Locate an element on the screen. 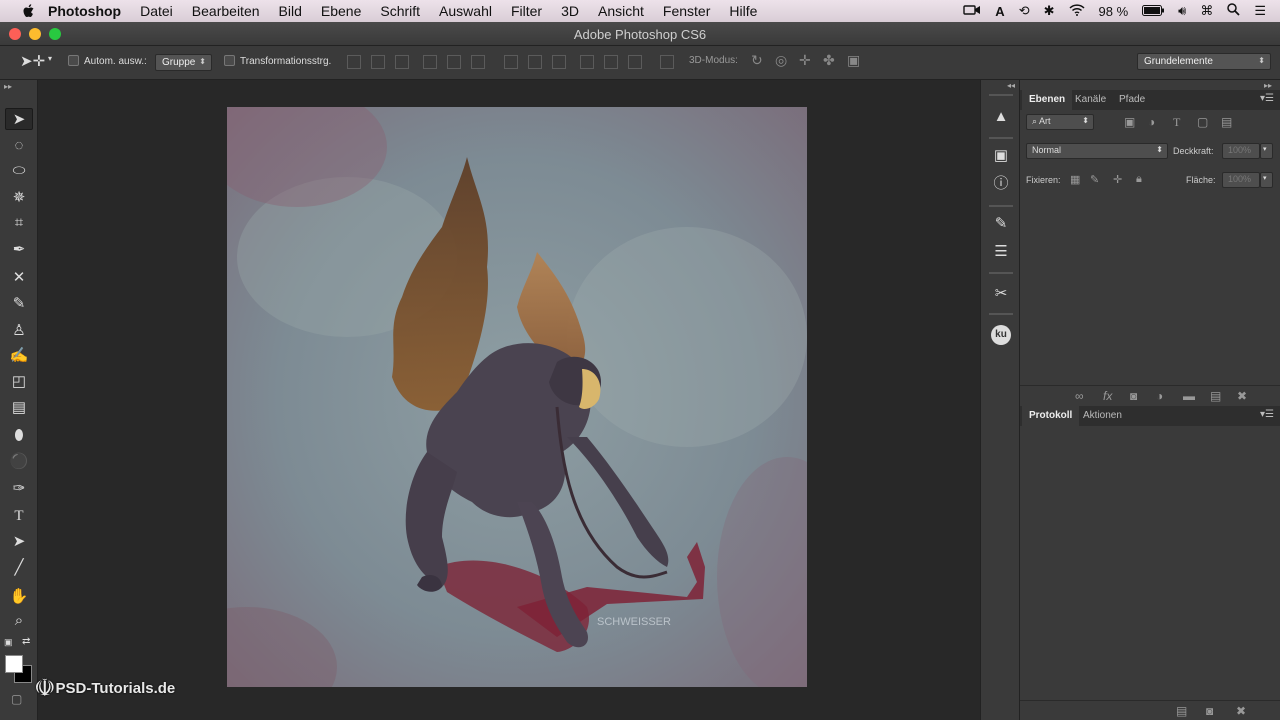 The image size is (1280, 720). filter-type-layers-icon: T is located at coordinates (1176, 122).